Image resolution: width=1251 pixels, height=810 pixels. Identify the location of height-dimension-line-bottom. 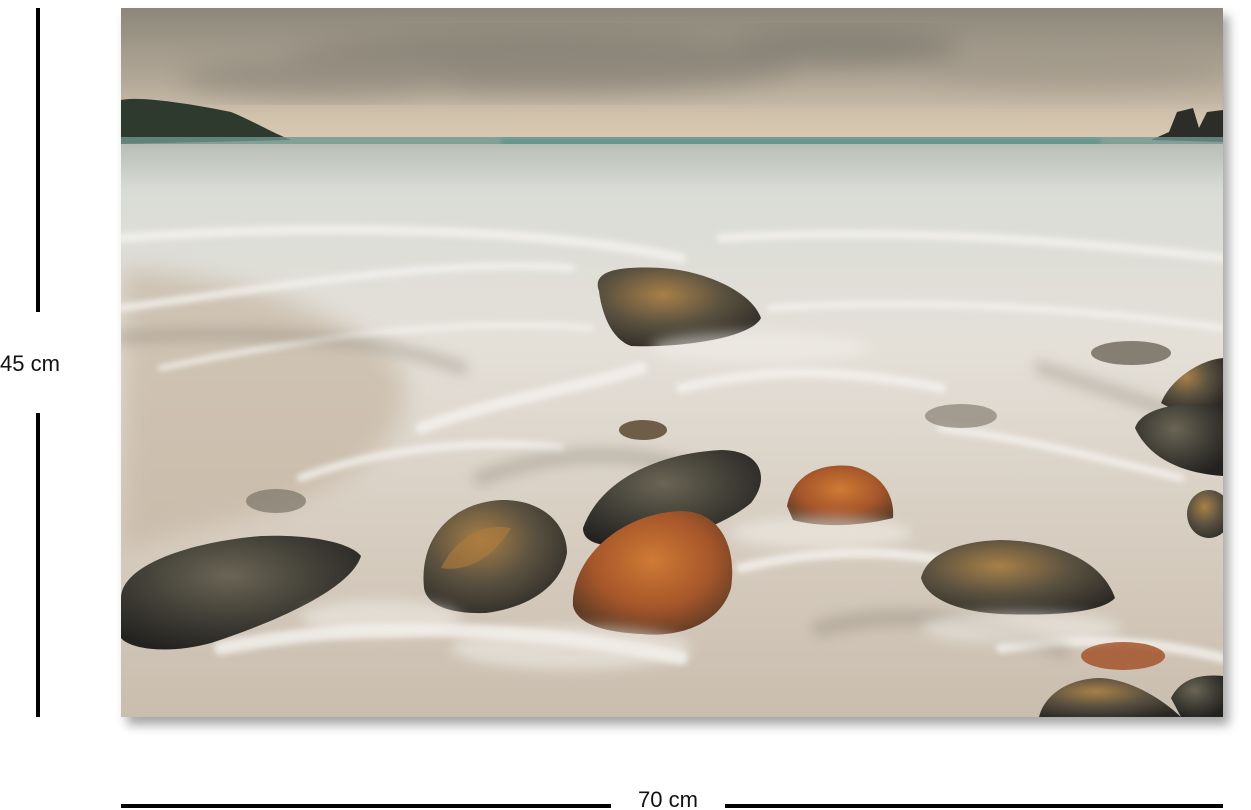
(38, 565).